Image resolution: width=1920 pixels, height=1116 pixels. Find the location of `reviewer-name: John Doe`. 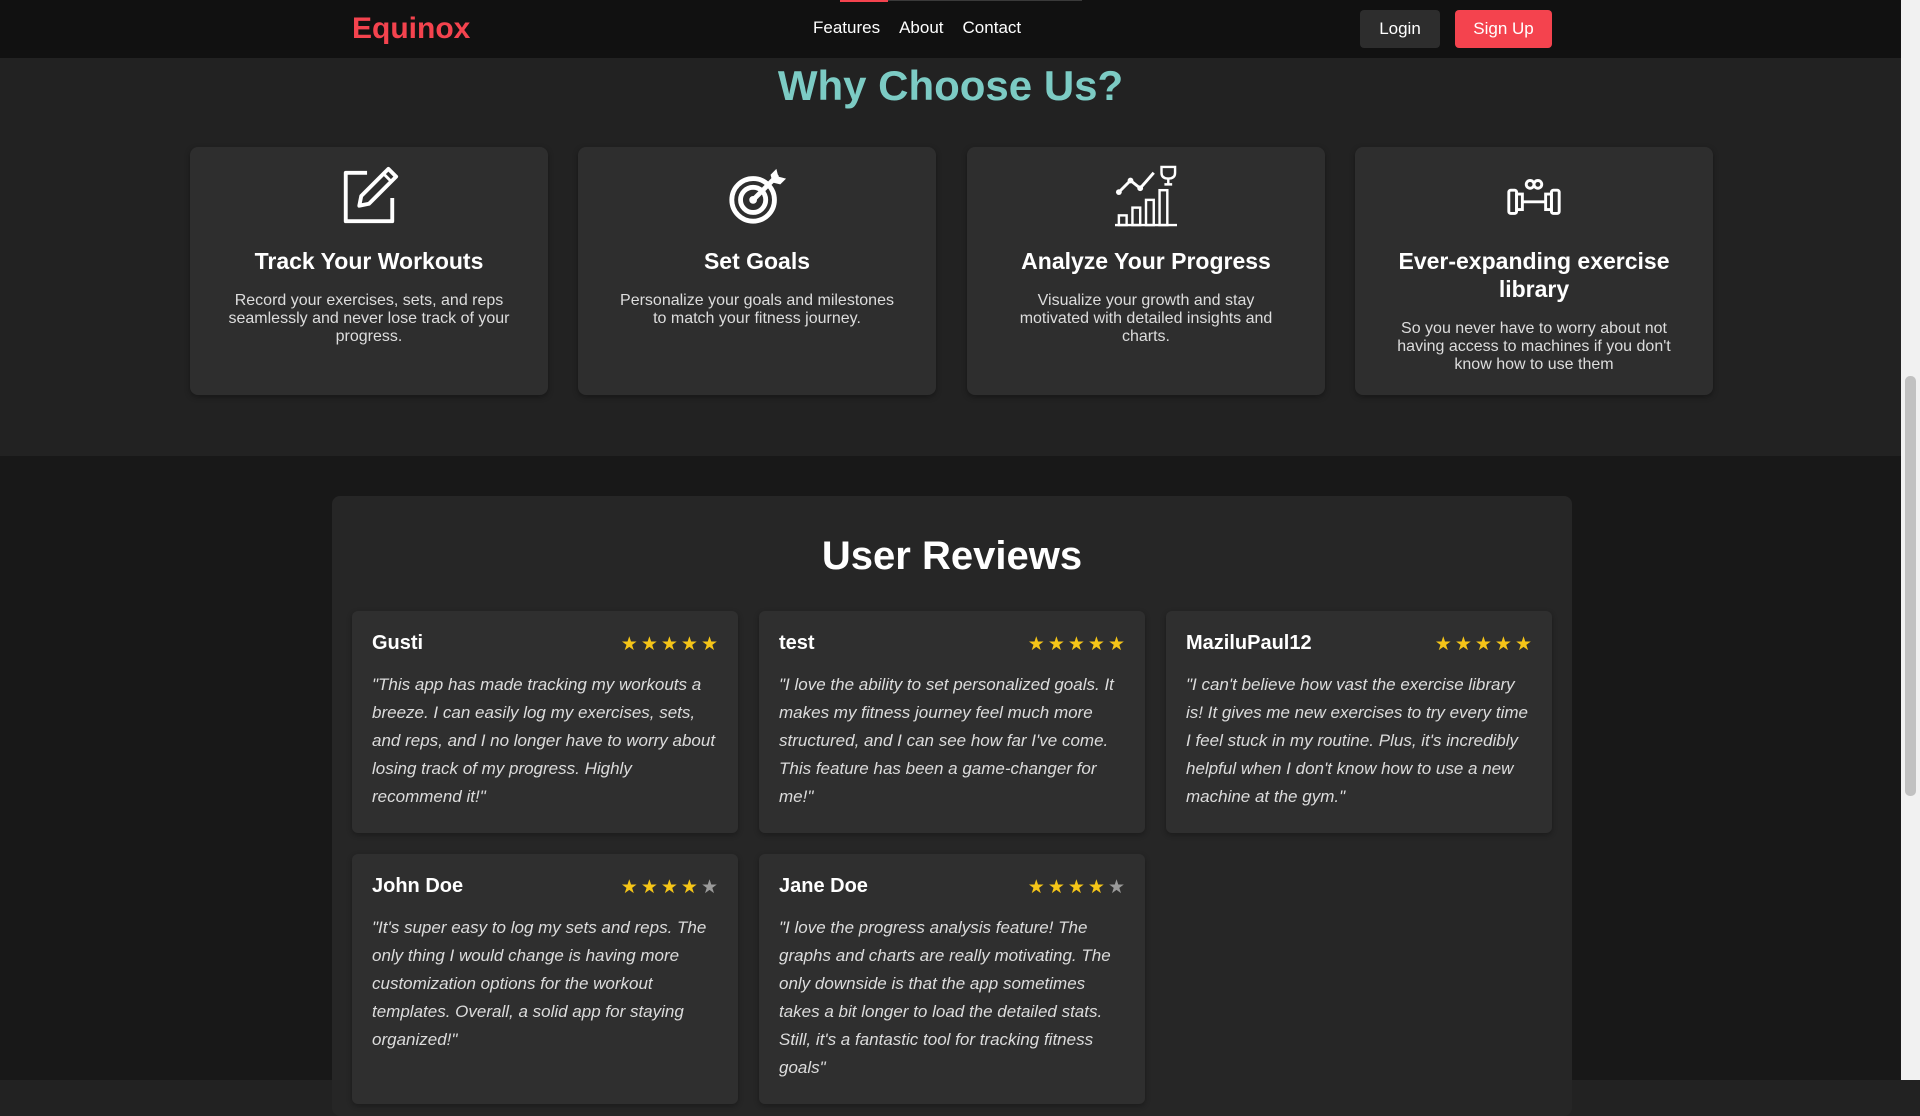

reviewer-name: John Doe is located at coordinates (418, 885).